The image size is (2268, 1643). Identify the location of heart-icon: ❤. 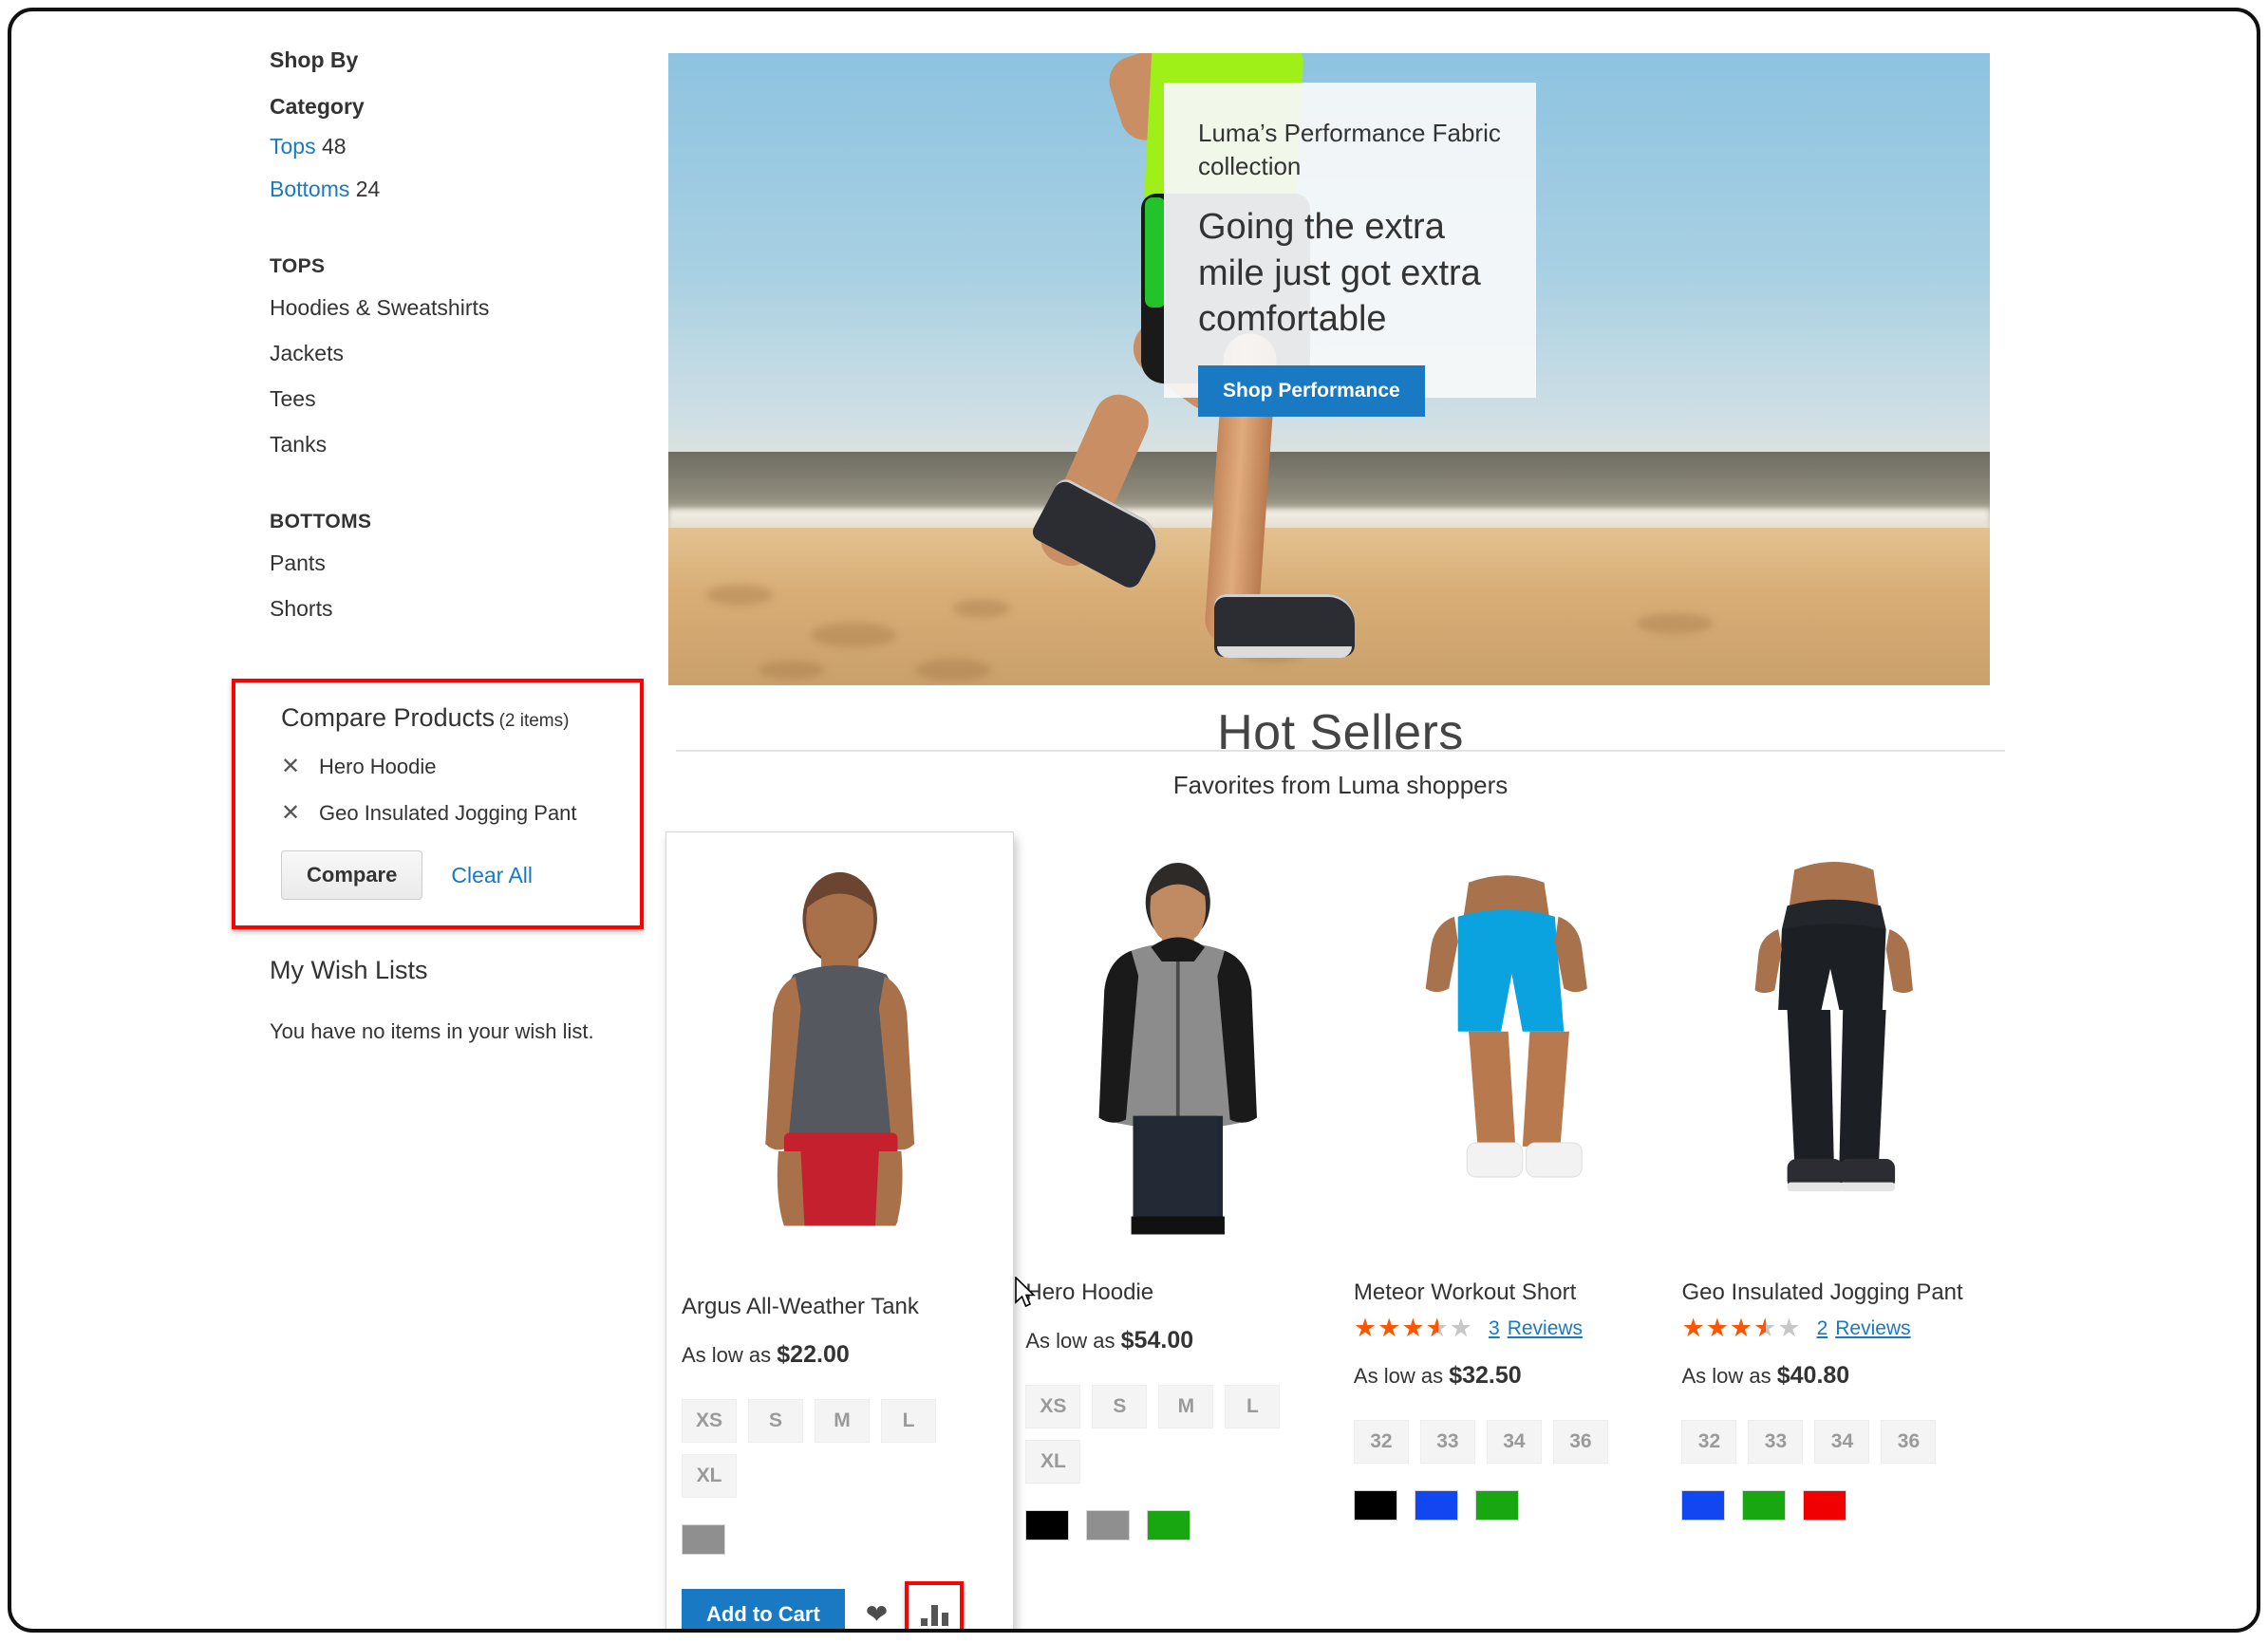
(877, 1614).